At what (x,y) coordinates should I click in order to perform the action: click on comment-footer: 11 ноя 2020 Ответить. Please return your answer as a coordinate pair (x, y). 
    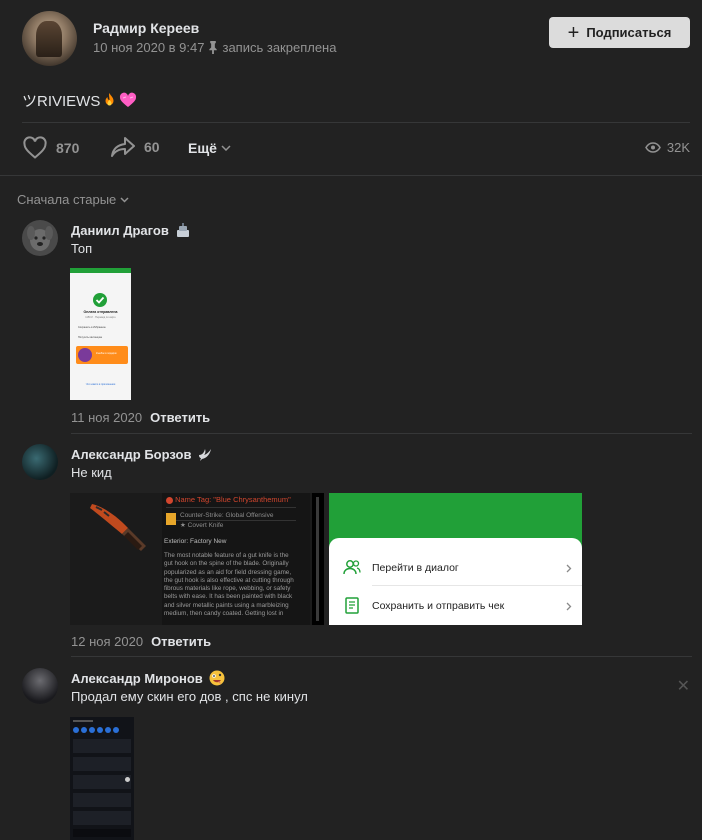
    Looking at the image, I should click on (140, 417).